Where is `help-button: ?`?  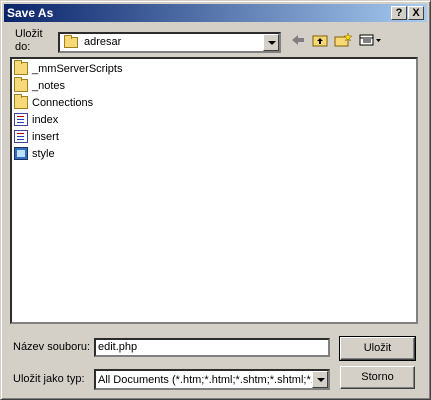
help-button: ? is located at coordinates (399, 13).